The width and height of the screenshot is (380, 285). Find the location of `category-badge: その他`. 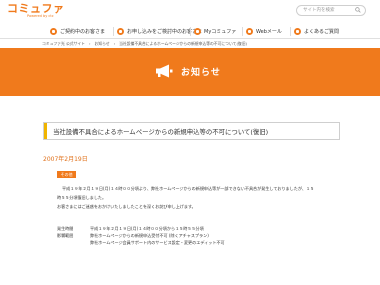

category-badge: その他 is located at coordinates (66, 174).